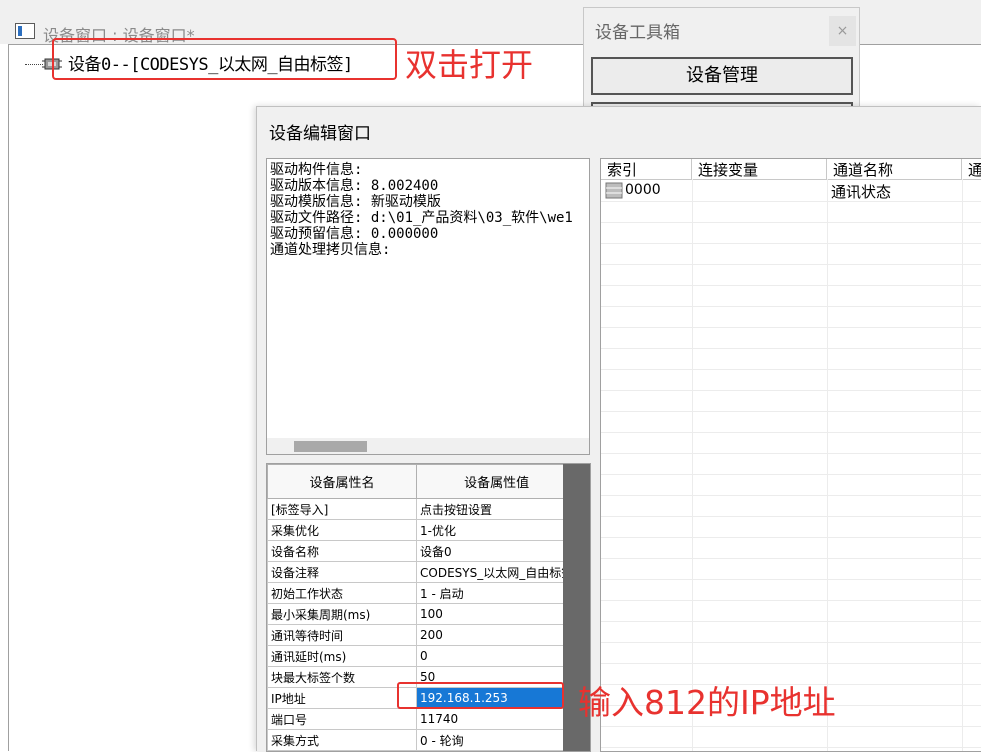 This screenshot has height=752, width=981. What do you see at coordinates (25, 31) in the screenshot?
I see `window-icon` at bounding box center [25, 31].